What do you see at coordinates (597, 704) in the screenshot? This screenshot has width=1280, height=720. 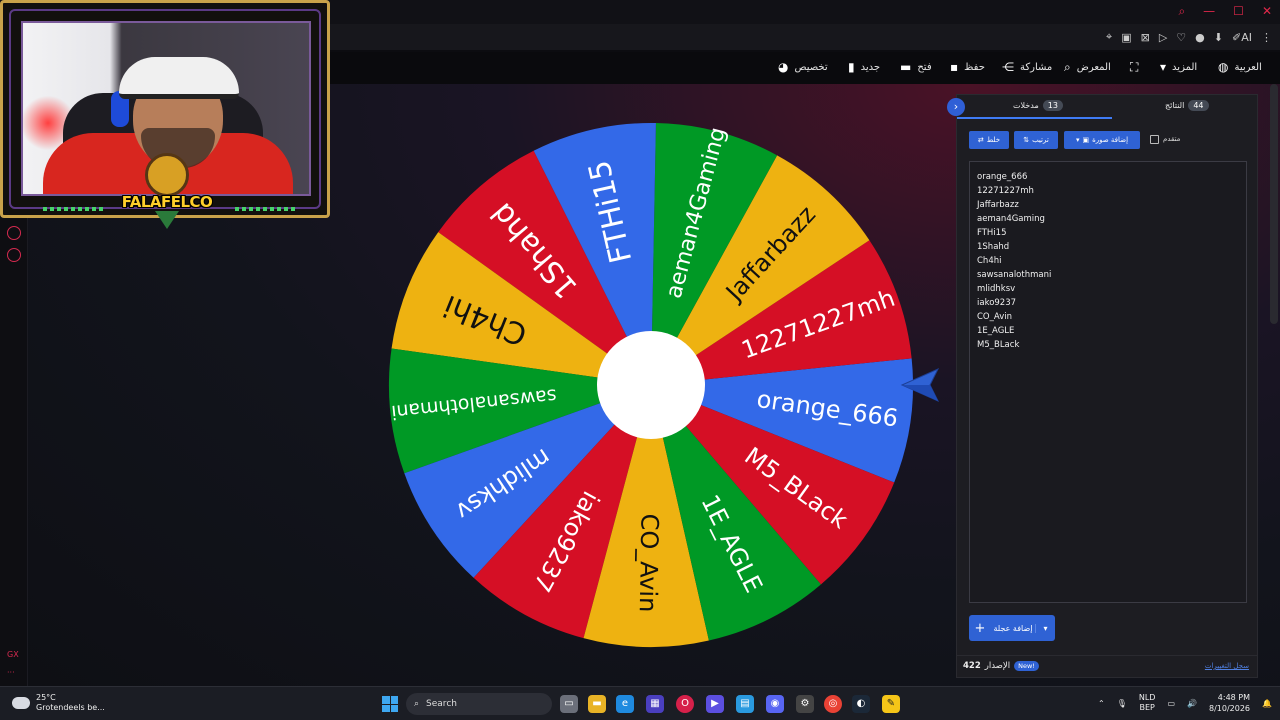 I see `file-explorer-icon: ▬` at bounding box center [597, 704].